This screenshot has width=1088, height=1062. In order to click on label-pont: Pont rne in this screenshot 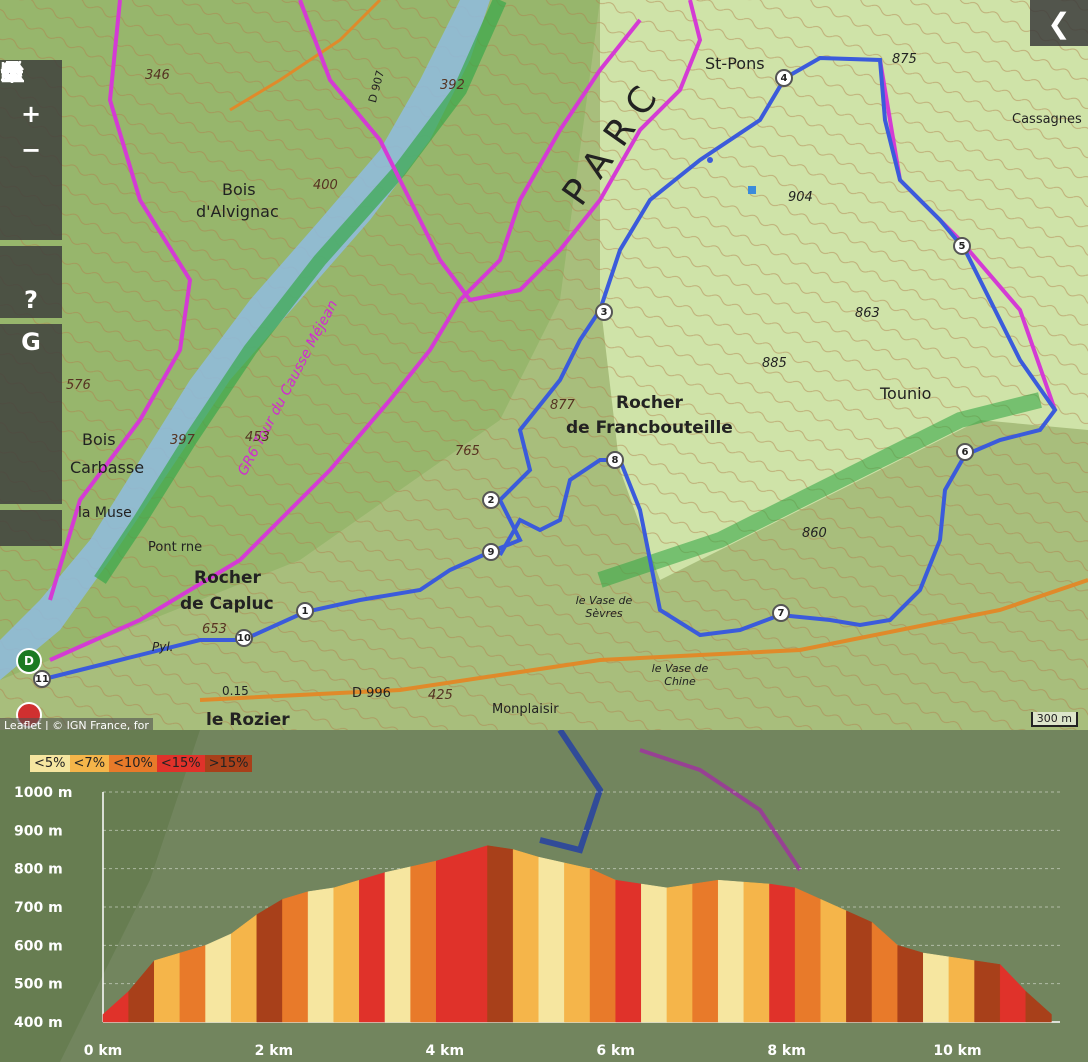, I will do `click(175, 547)`.